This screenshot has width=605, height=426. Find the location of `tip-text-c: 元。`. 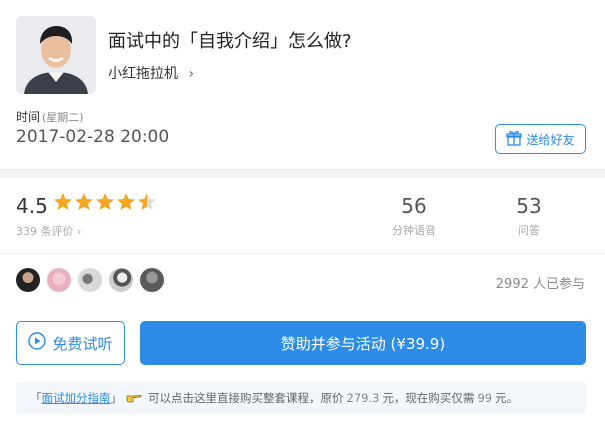

tip-text-c: 元。 is located at coordinates (507, 398).